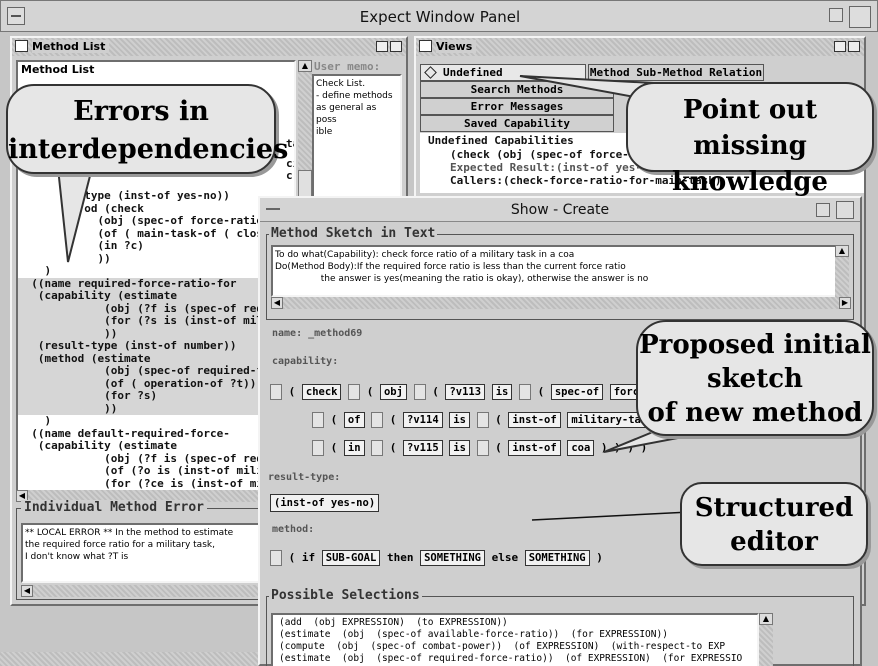  I want to click on callout-line: of new method, so click(755, 413).